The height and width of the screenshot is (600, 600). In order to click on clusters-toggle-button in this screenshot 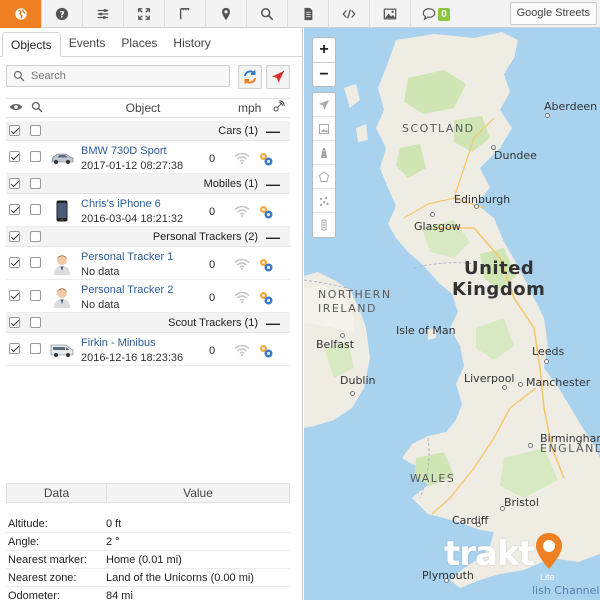, I will do `click(324, 201)`.